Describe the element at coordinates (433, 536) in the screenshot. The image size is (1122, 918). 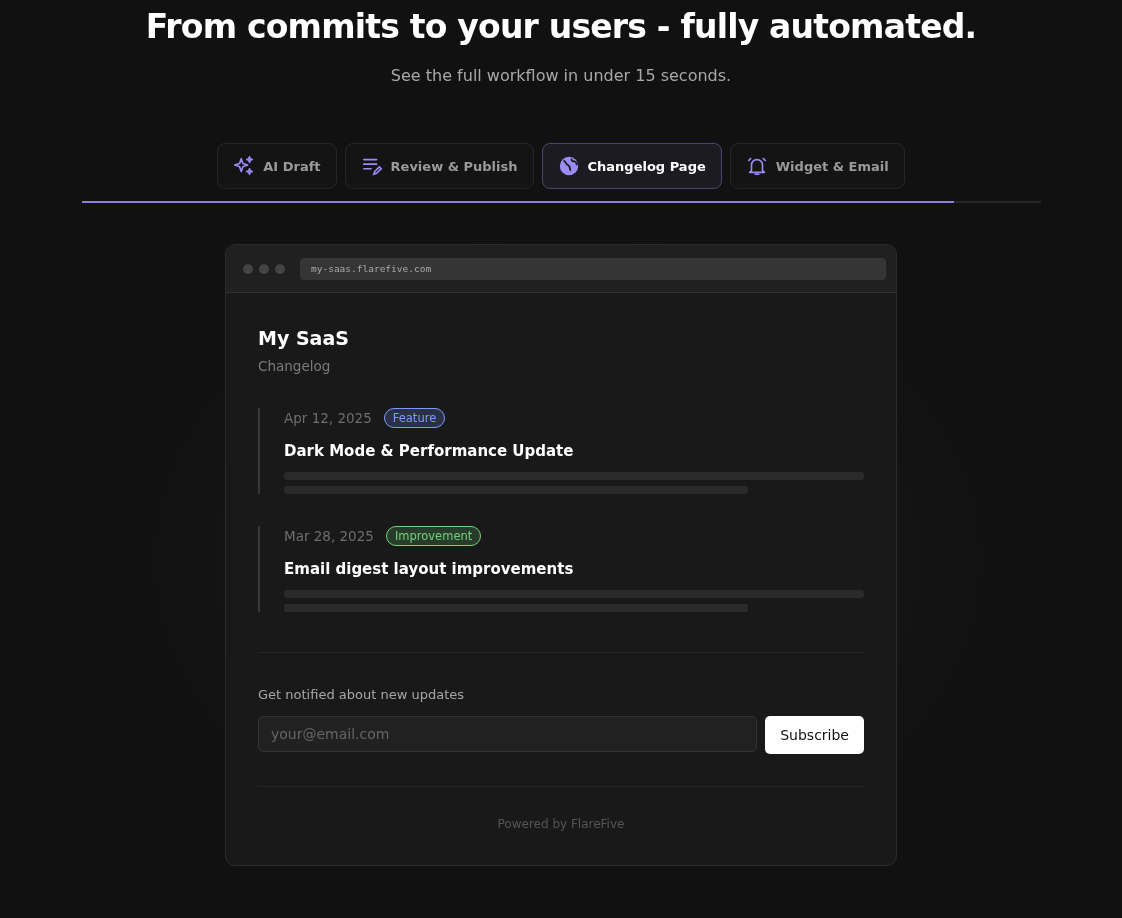
I see `entry-tag: Improvement` at that location.